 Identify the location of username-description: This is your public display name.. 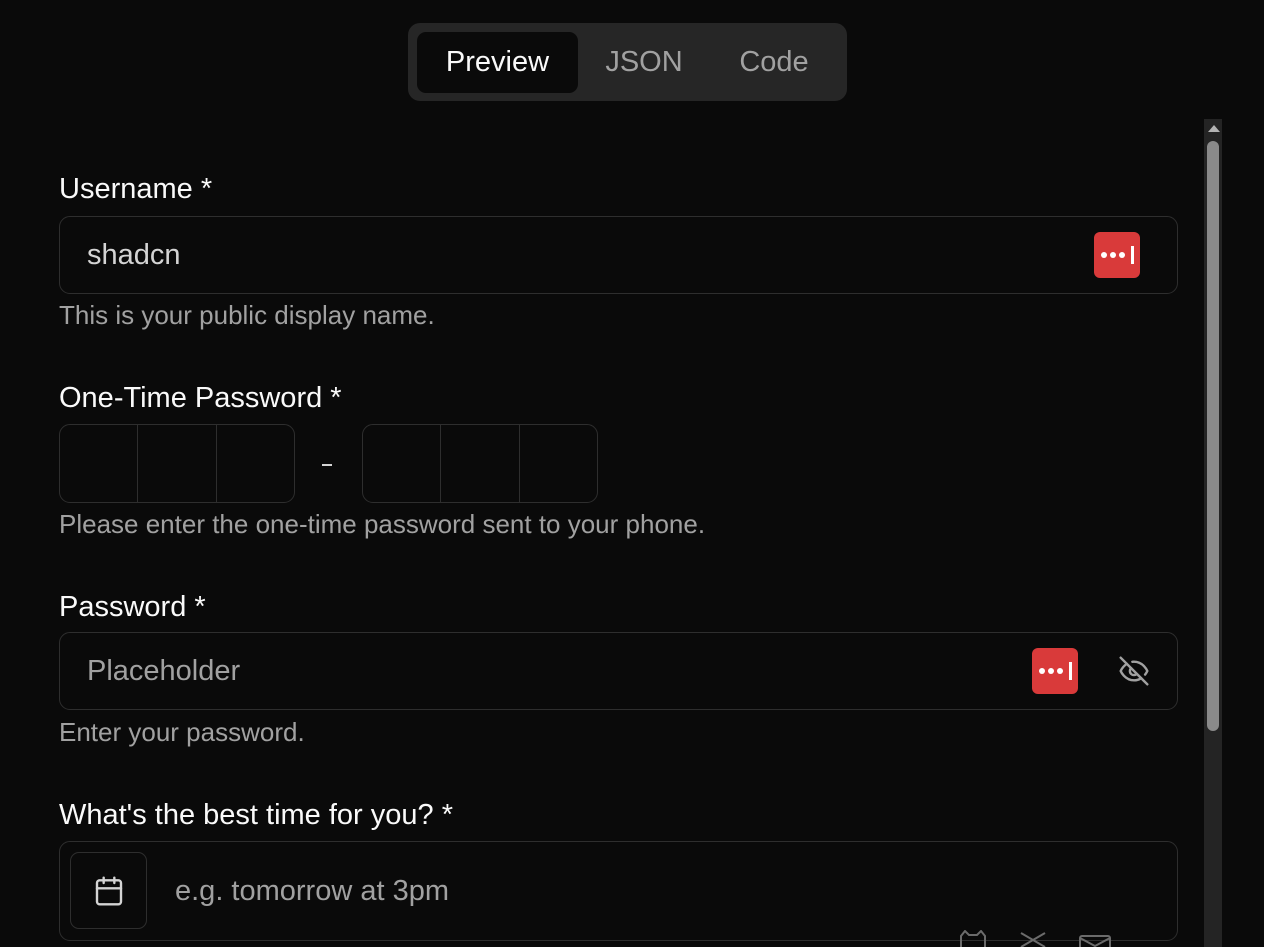
(247, 315).